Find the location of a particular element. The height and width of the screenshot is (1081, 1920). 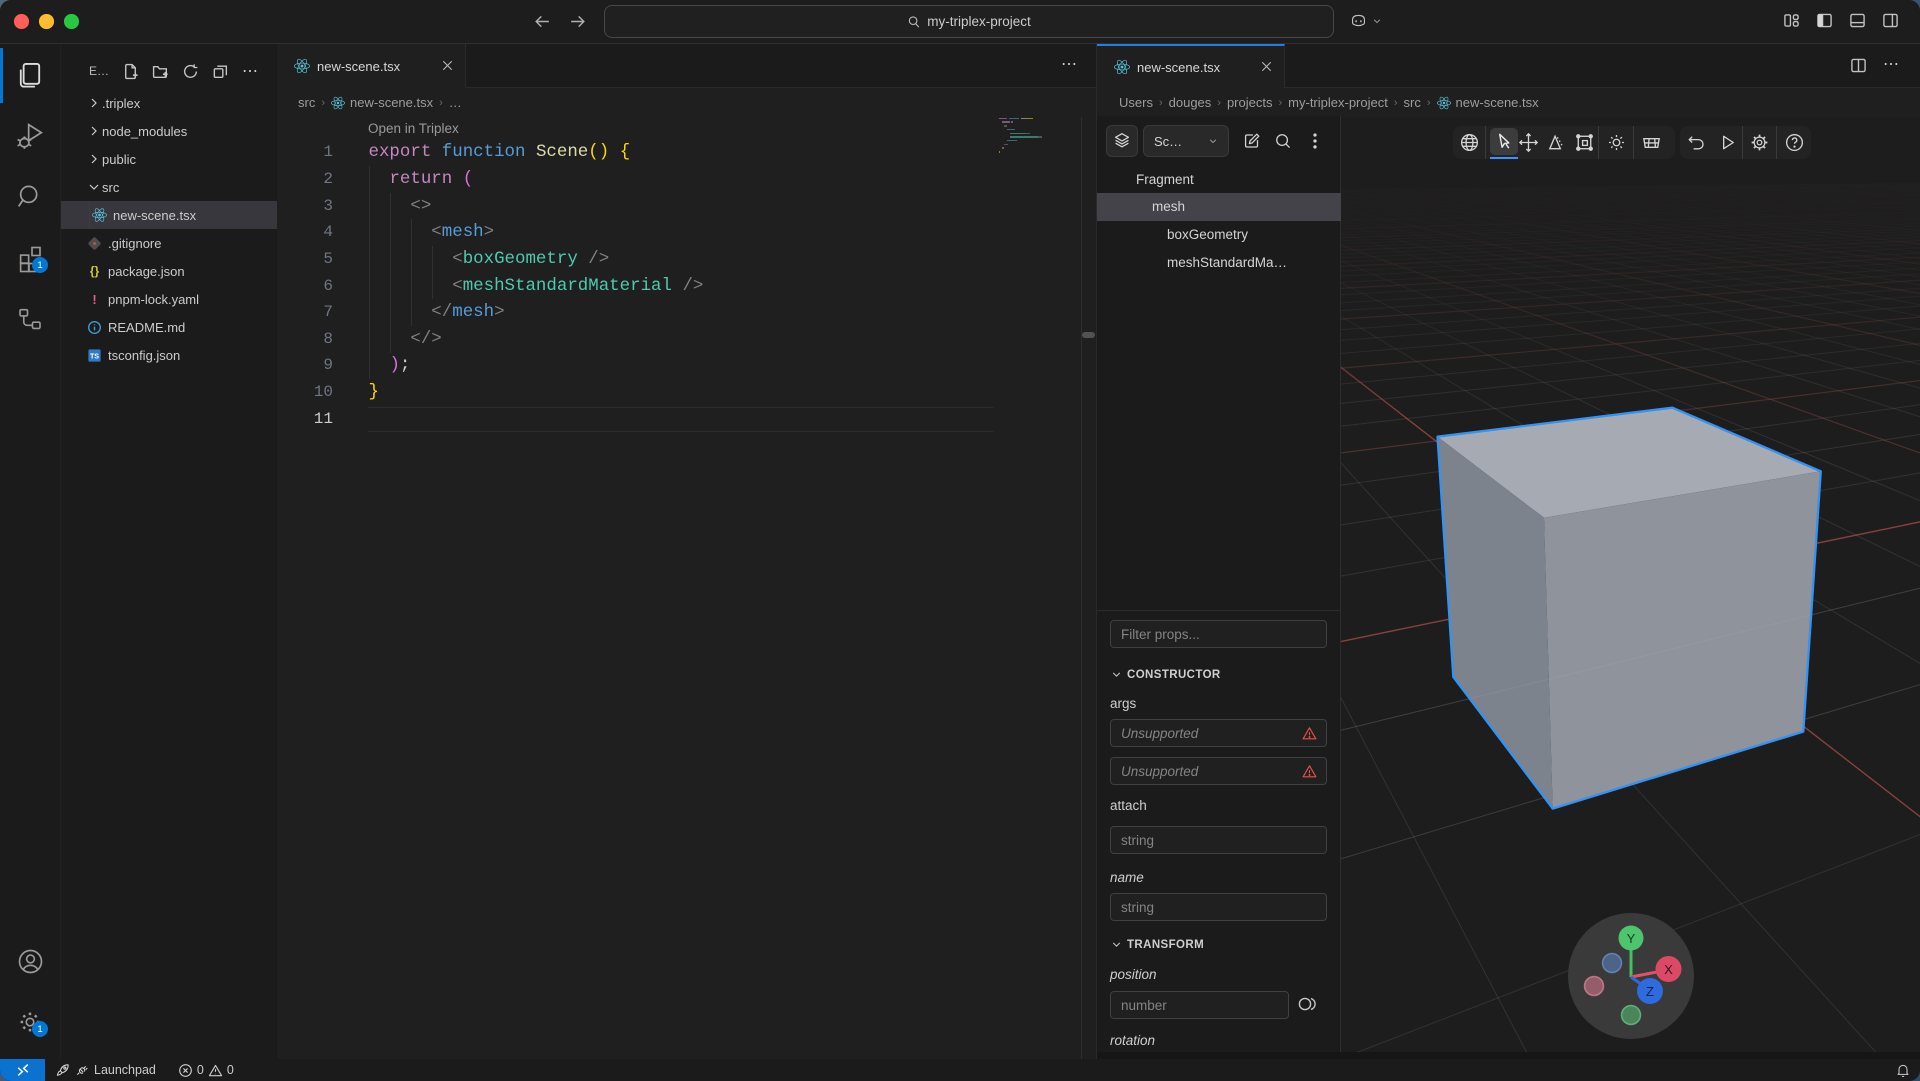

svg-text: TS is located at coordinates (94, 356).